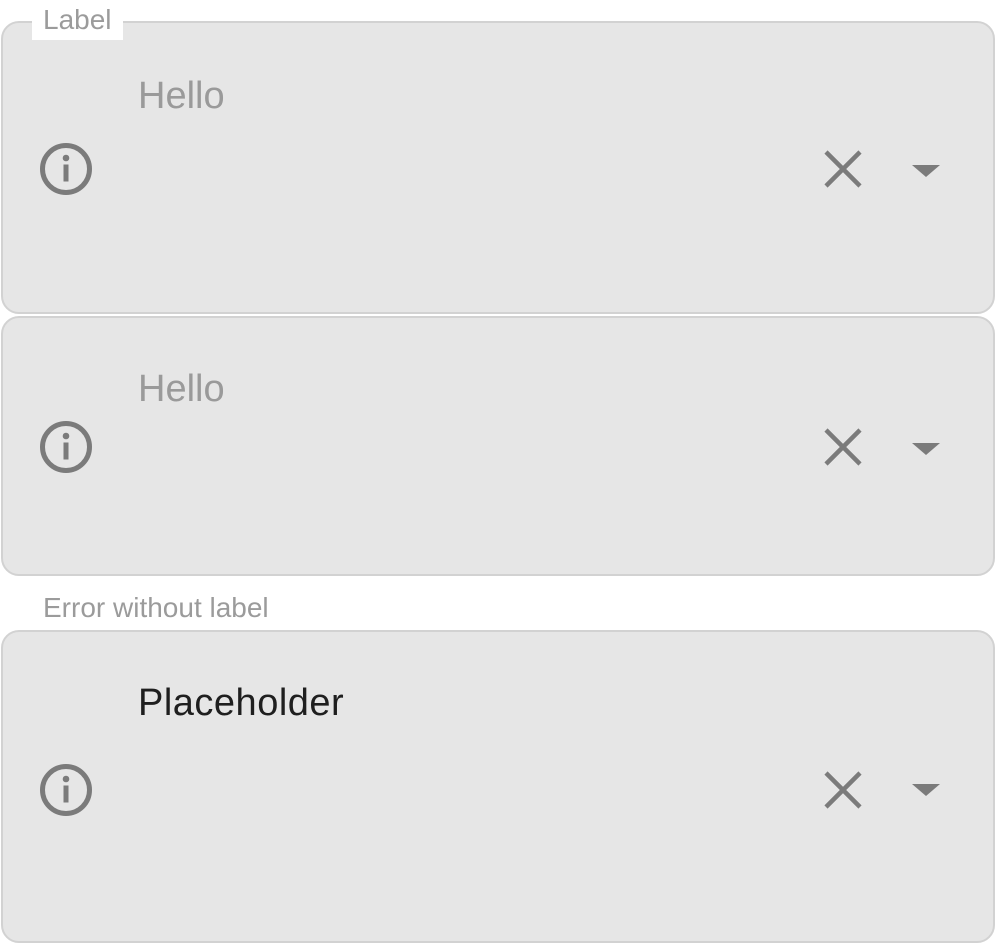 This screenshot has height=945, width=998. What do you see at coordinates (156, 607) in the screenshot?
I see `field-3-label: Error without label` at bounding box center [156, 607].